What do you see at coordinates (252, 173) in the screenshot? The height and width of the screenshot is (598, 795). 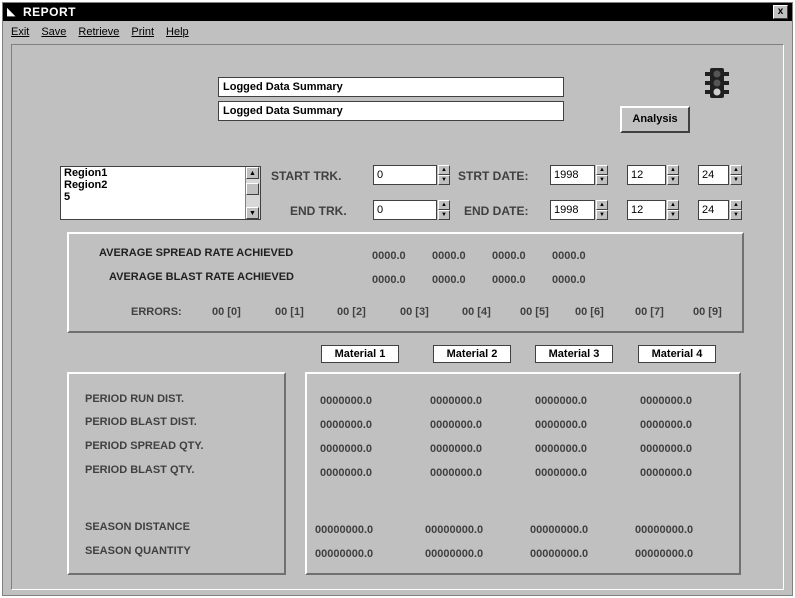 I see `scroll-up-icon: ▲` at bounding box center [252, 173].